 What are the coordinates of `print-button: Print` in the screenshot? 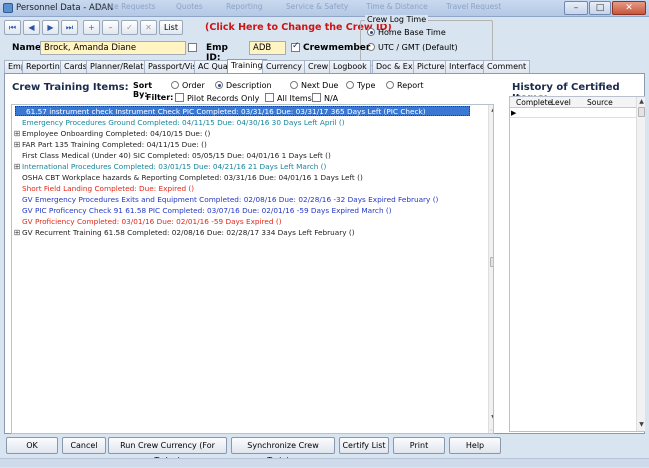 It's located at (419, 445).